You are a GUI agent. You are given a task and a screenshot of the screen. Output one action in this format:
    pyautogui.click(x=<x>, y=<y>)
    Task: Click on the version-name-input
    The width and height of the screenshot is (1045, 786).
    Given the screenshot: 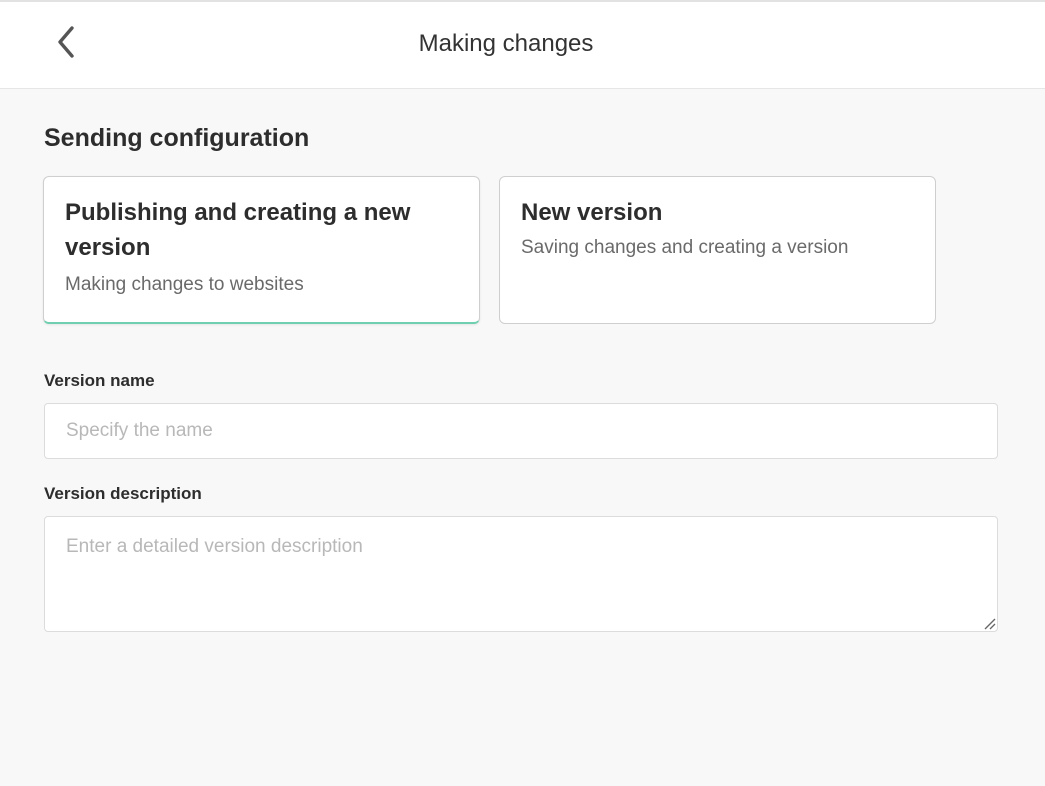 What is the action you would take?
    pyautogui.click(x=521, y=431)
    